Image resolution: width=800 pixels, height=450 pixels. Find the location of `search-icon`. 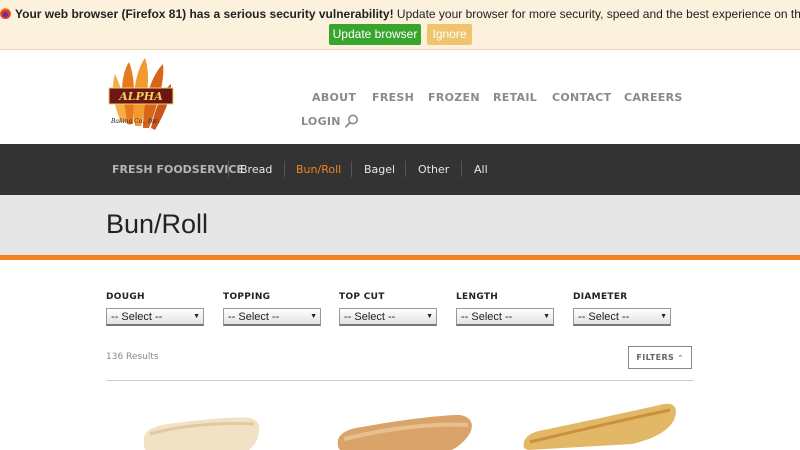

search-icon is located at coordinates (352, 121).